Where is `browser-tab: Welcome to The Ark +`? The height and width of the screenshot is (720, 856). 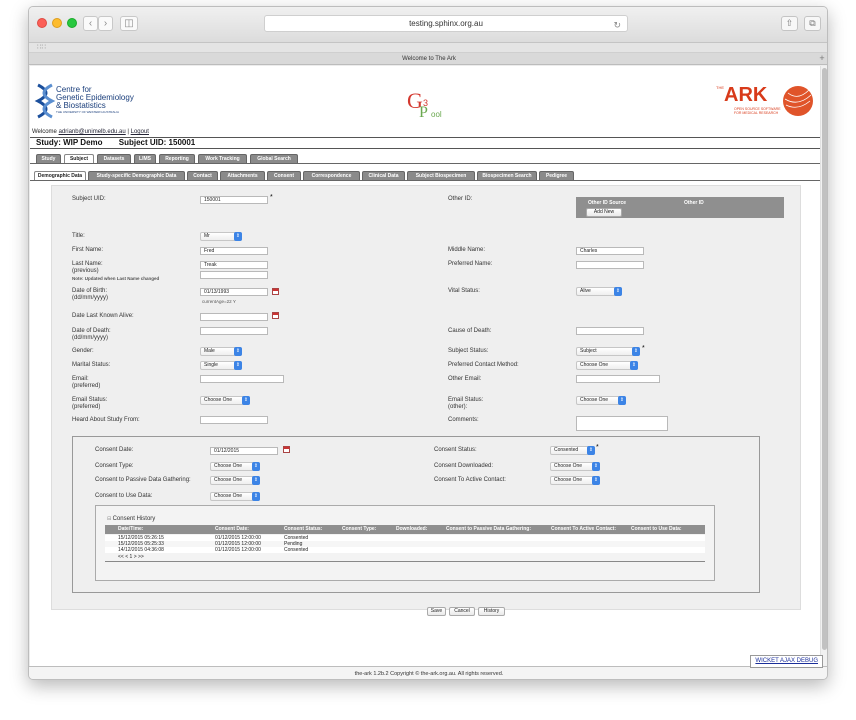 browser-tab: Welcome to The Ark + is located at coordinates (428, 59).